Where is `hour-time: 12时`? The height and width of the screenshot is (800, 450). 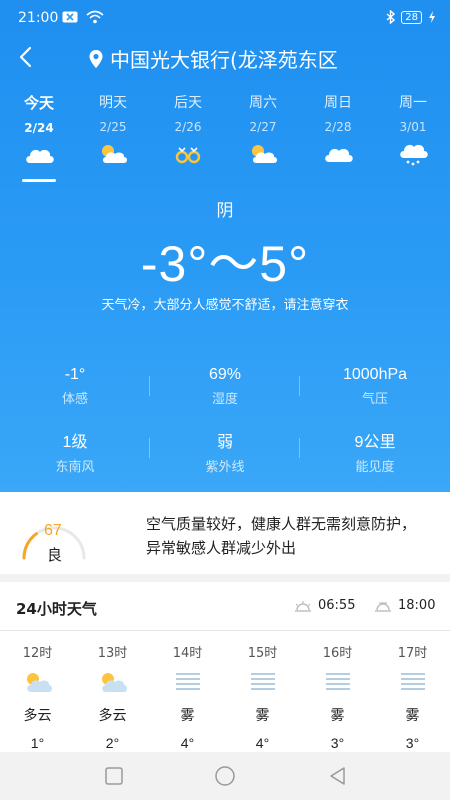
hour-time: 12时 is located at coordinates (37, 653).